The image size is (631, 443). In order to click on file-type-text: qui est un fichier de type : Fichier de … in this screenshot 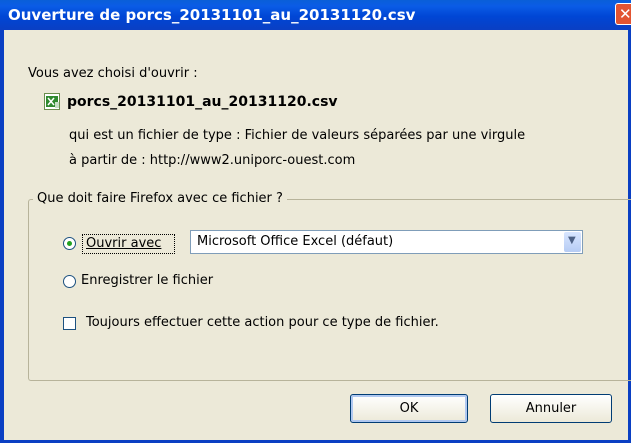, I will do `click(297, 135)`.